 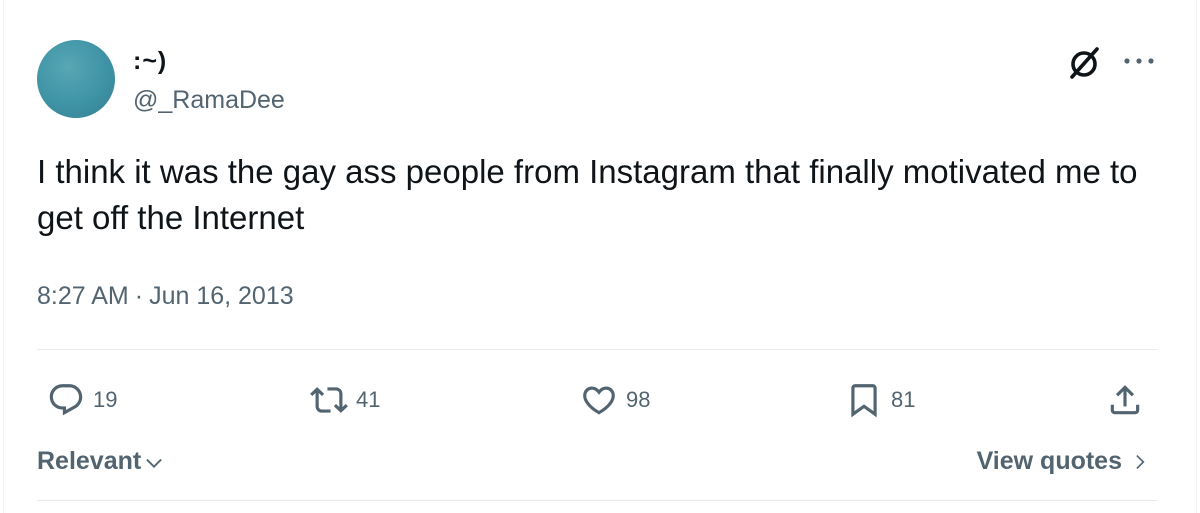 What do you see at coordinates (154, 463) in the screenshot?
I see `chevron-down-icon` at bounding box center [154, 463].